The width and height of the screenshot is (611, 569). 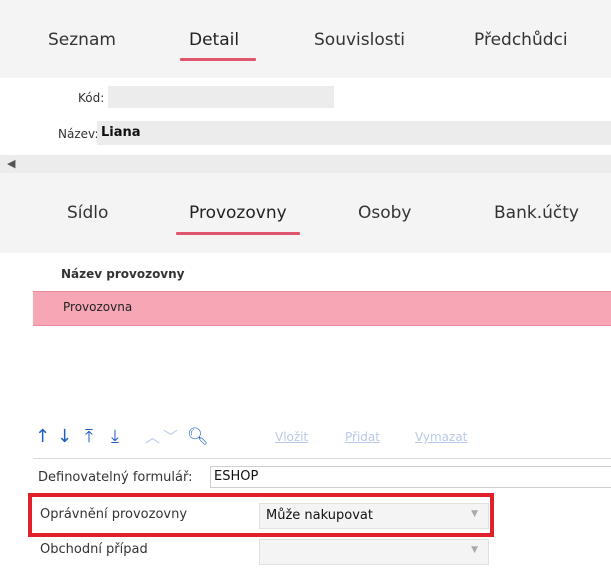 I want to click on table-row: Provozovna, so click(x=322, y=308).